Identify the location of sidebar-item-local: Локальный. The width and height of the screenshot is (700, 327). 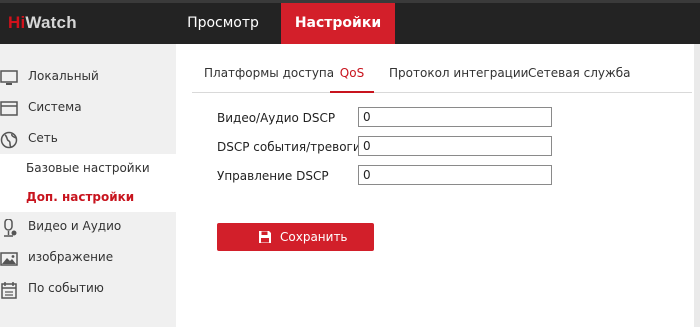
(88, 77).